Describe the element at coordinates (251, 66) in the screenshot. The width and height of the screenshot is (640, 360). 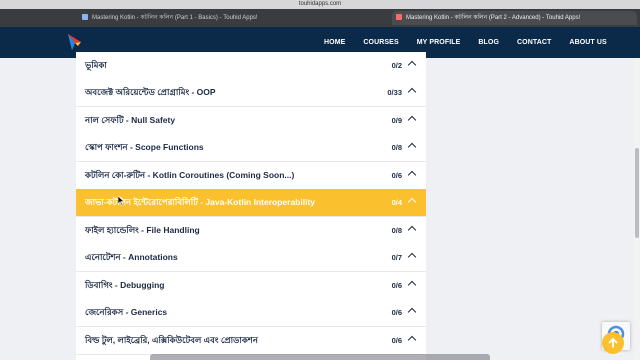
I see `section-row: ভূমিকা 0/2` at that location.